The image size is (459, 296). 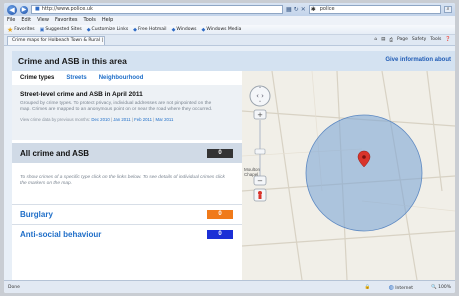 I want to click on search-text: police, so click(x=327, y=9).